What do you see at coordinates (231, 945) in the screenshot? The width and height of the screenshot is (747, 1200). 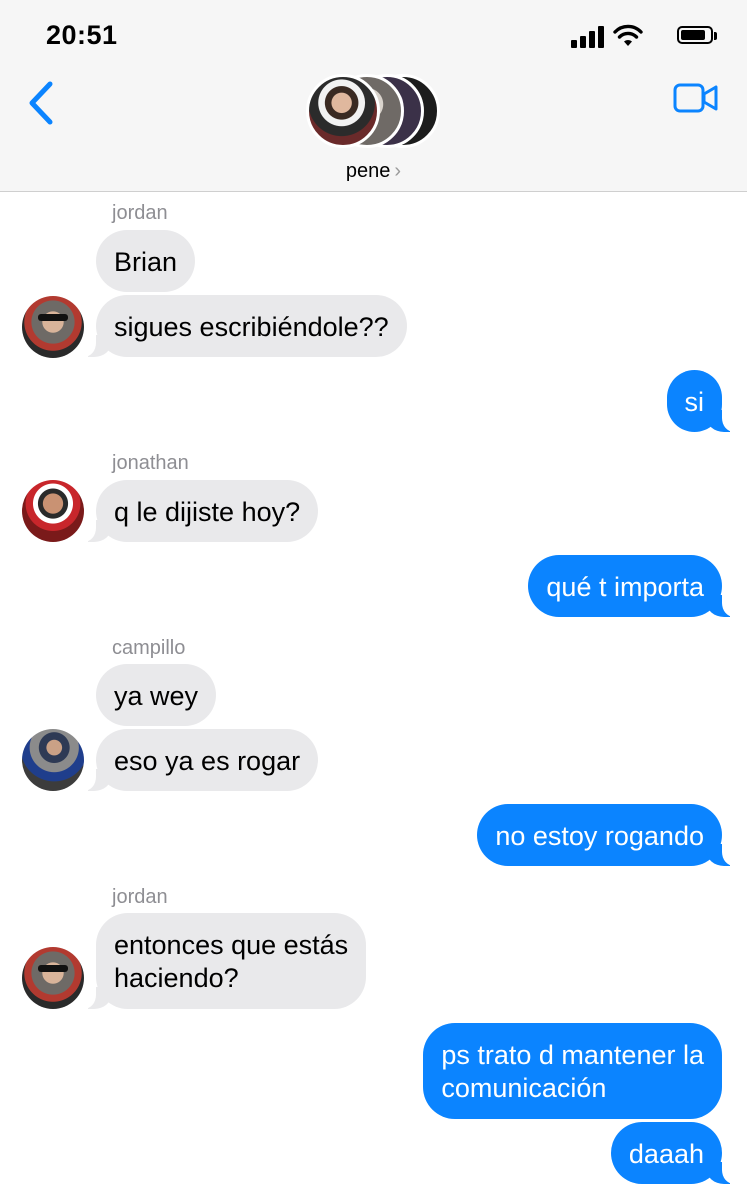 I see `message-line: entonces que estás` at bounding box center [231, 945].